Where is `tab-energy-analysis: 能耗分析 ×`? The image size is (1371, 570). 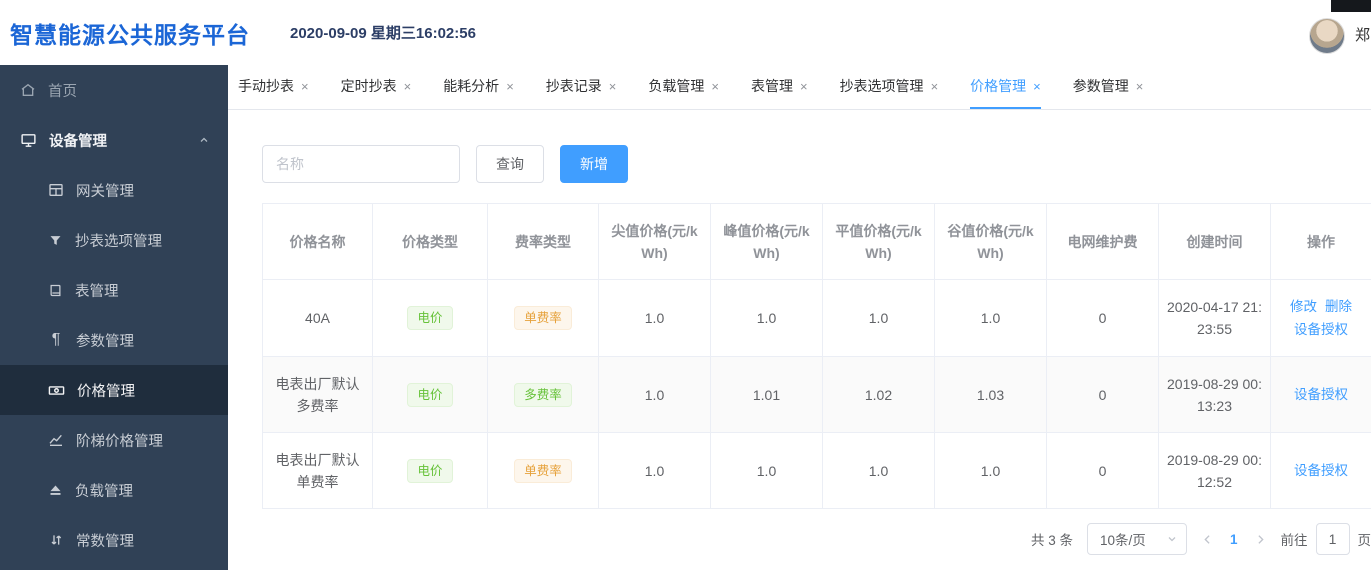 tab-energy-analysis: 能耗分析 × is located at coordinates (478, 87).